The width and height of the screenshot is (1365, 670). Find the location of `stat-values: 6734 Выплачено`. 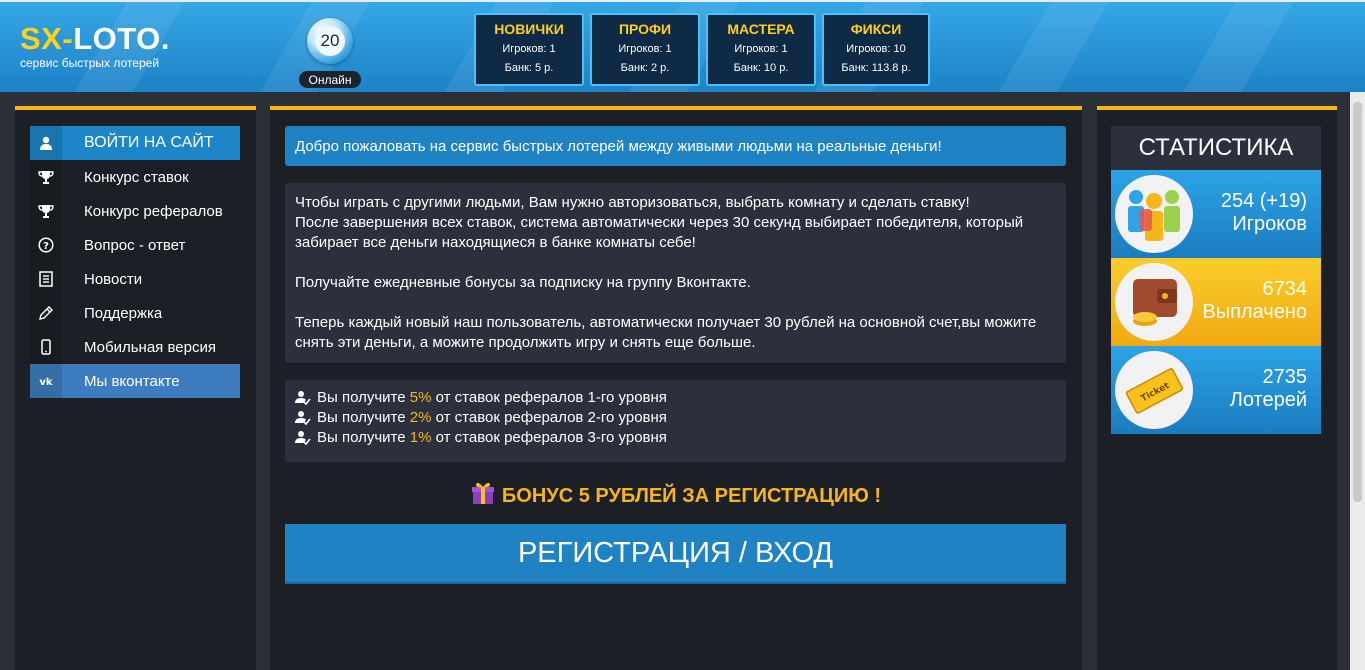

stat-values: 6734 Выплачено is located at coordinates (1254, 301).